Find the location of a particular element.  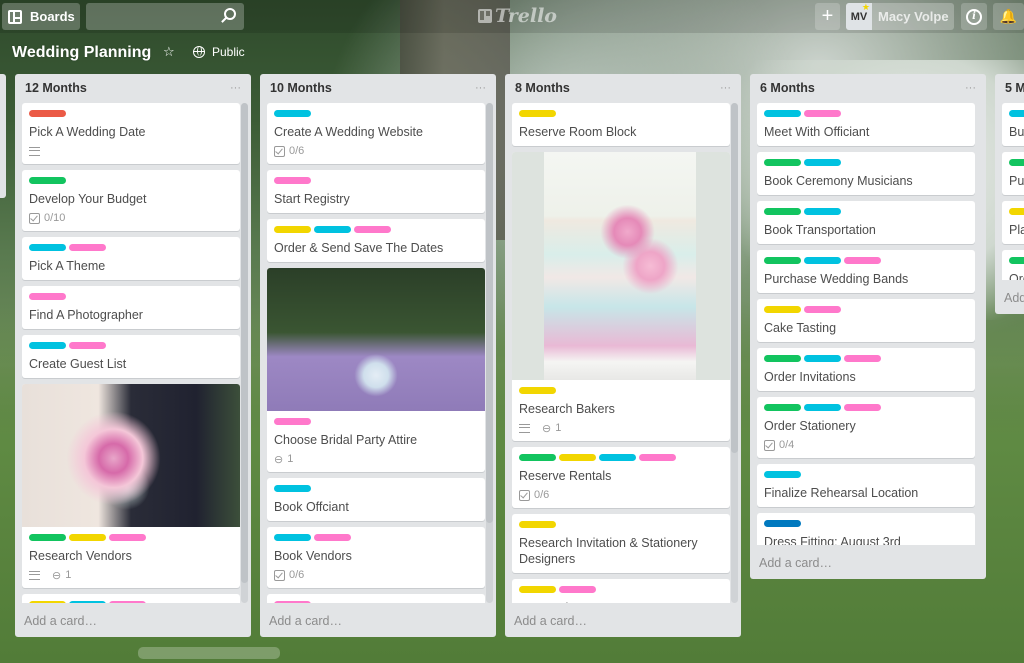

visibility-label: Public is located at coordinates (228, 52).